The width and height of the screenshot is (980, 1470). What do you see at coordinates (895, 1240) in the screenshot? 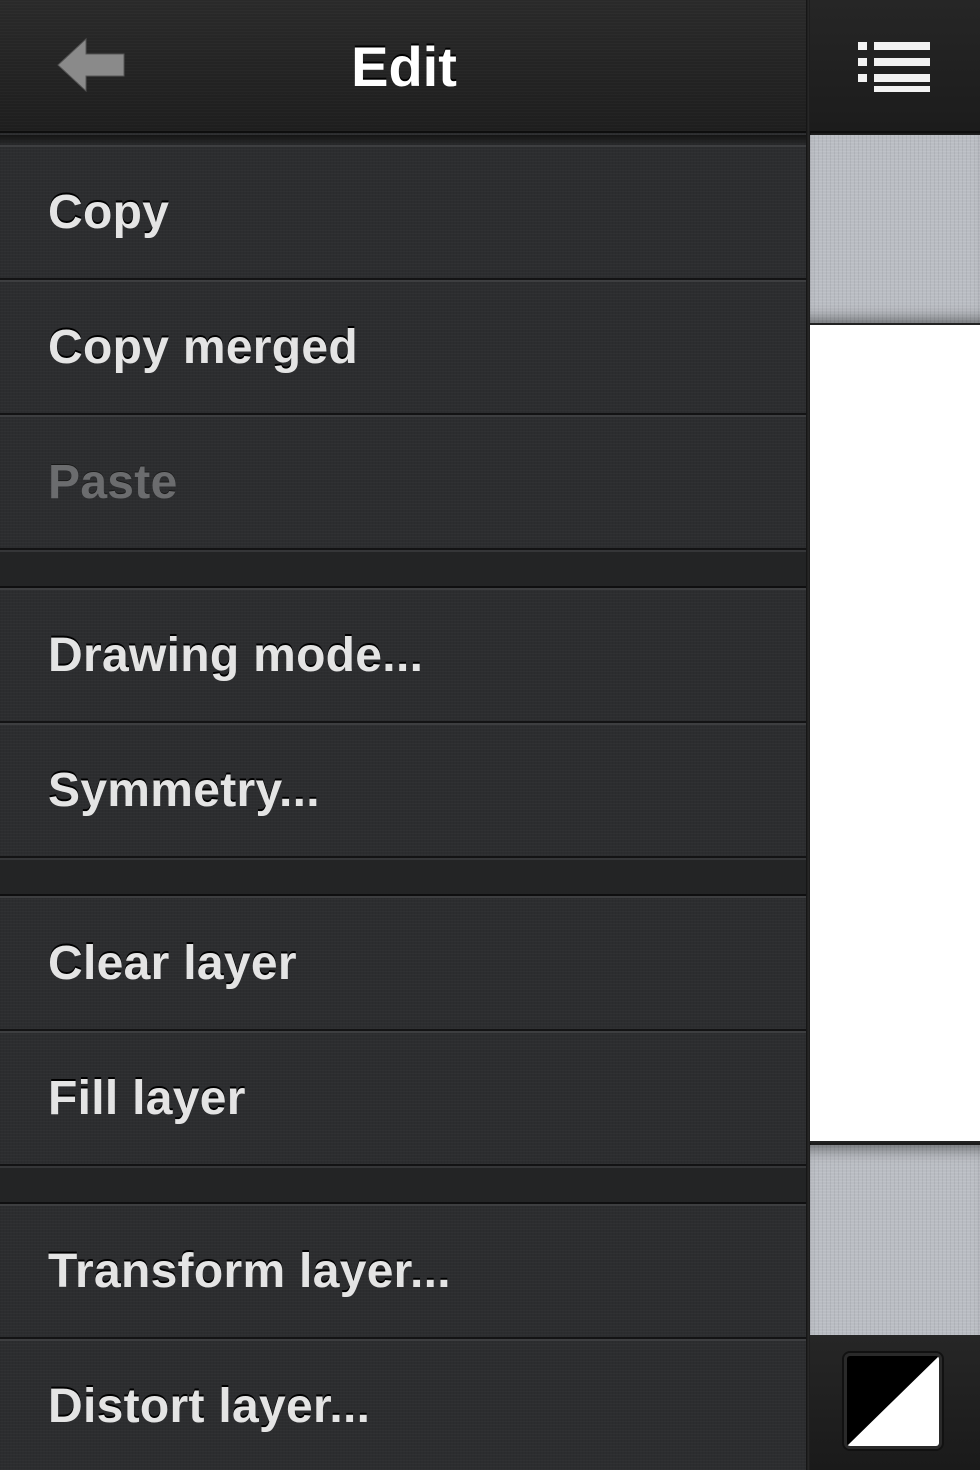
I see `linen-background-bottom` at bounding box center [895, 1240].